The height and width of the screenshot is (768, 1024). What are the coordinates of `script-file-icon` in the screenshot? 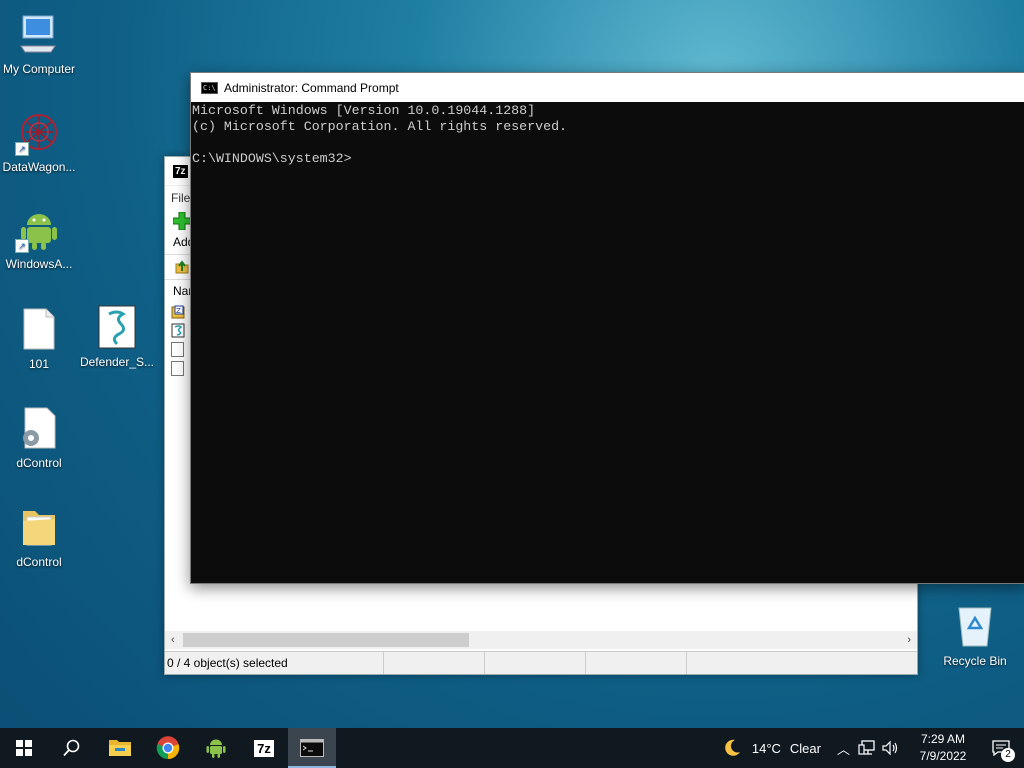 It's located at (178, 330).